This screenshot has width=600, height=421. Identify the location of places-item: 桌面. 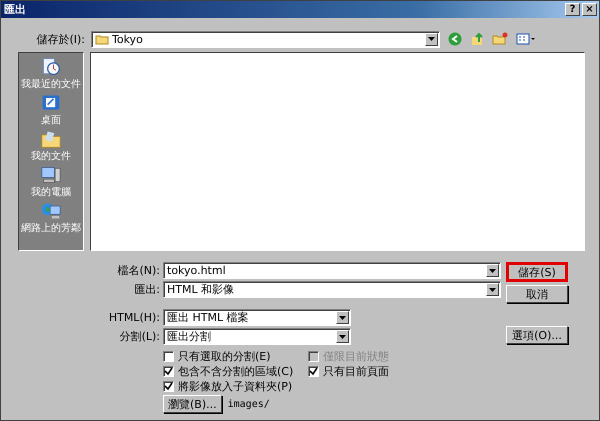
(51, 110).